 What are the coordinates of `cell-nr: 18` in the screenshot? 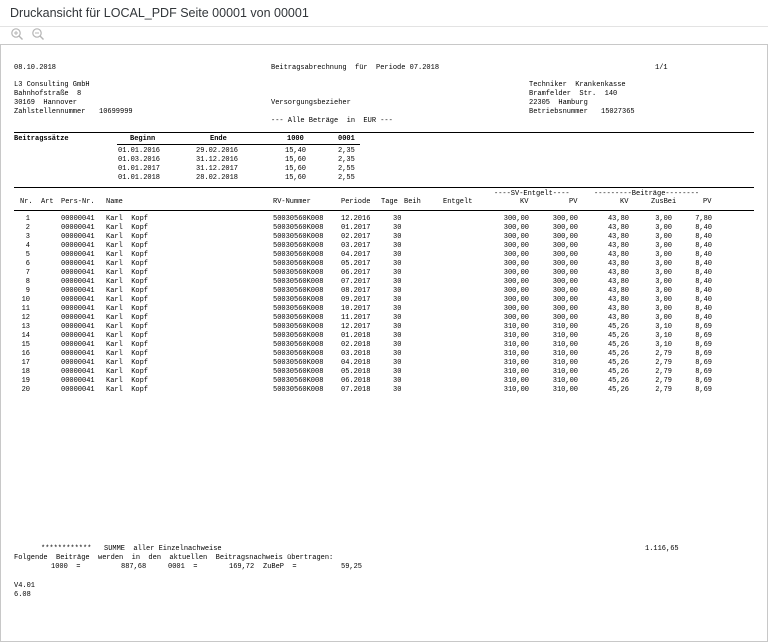 It's located at (25, 372).